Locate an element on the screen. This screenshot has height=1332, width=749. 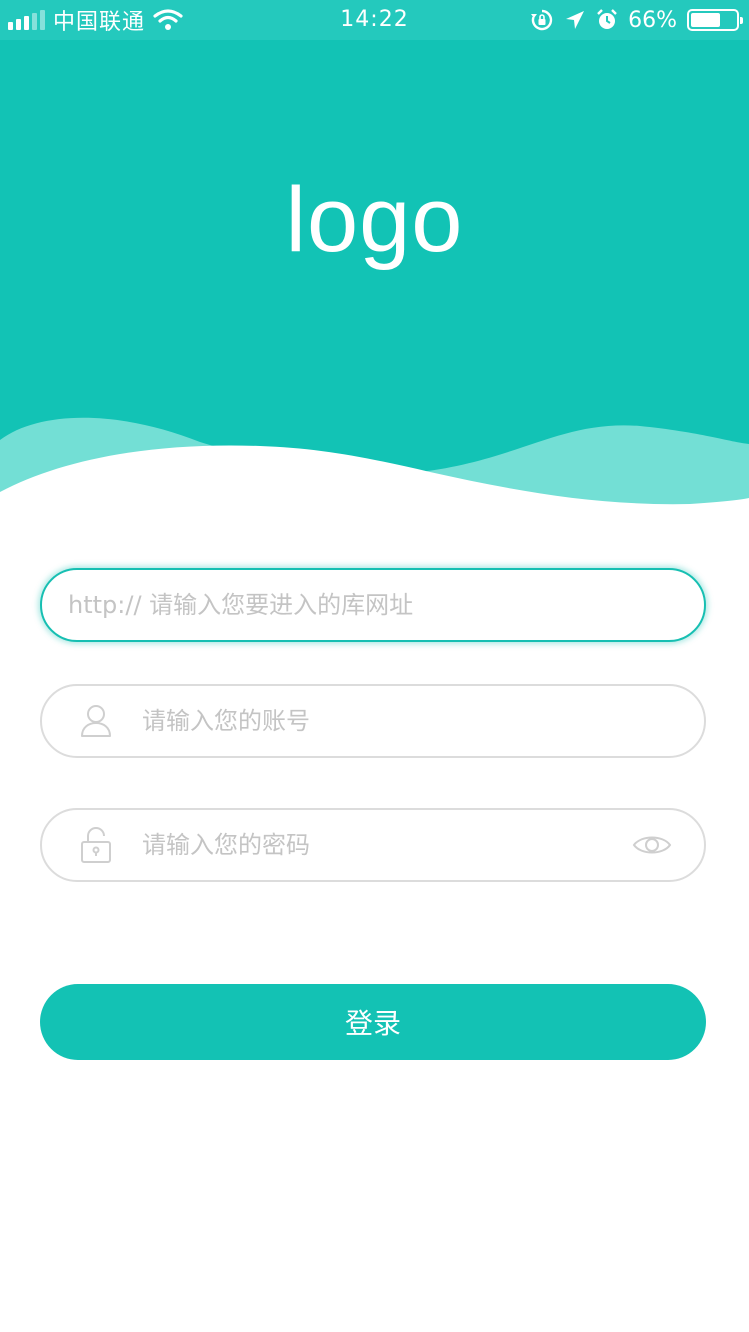
status-bar: 中国联通 14:22 66% is located at coordinates (374, 20).